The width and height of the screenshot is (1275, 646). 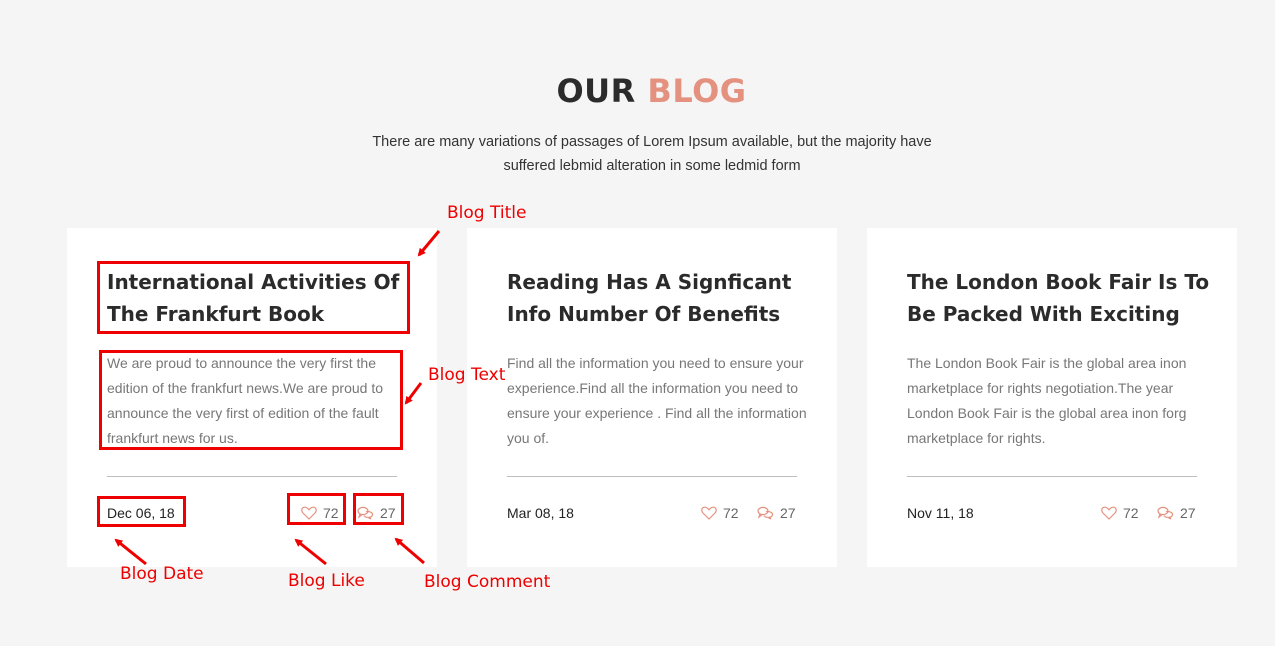 I want to click on annotation-label-text: Blog Text, so click(x=467, y=375).